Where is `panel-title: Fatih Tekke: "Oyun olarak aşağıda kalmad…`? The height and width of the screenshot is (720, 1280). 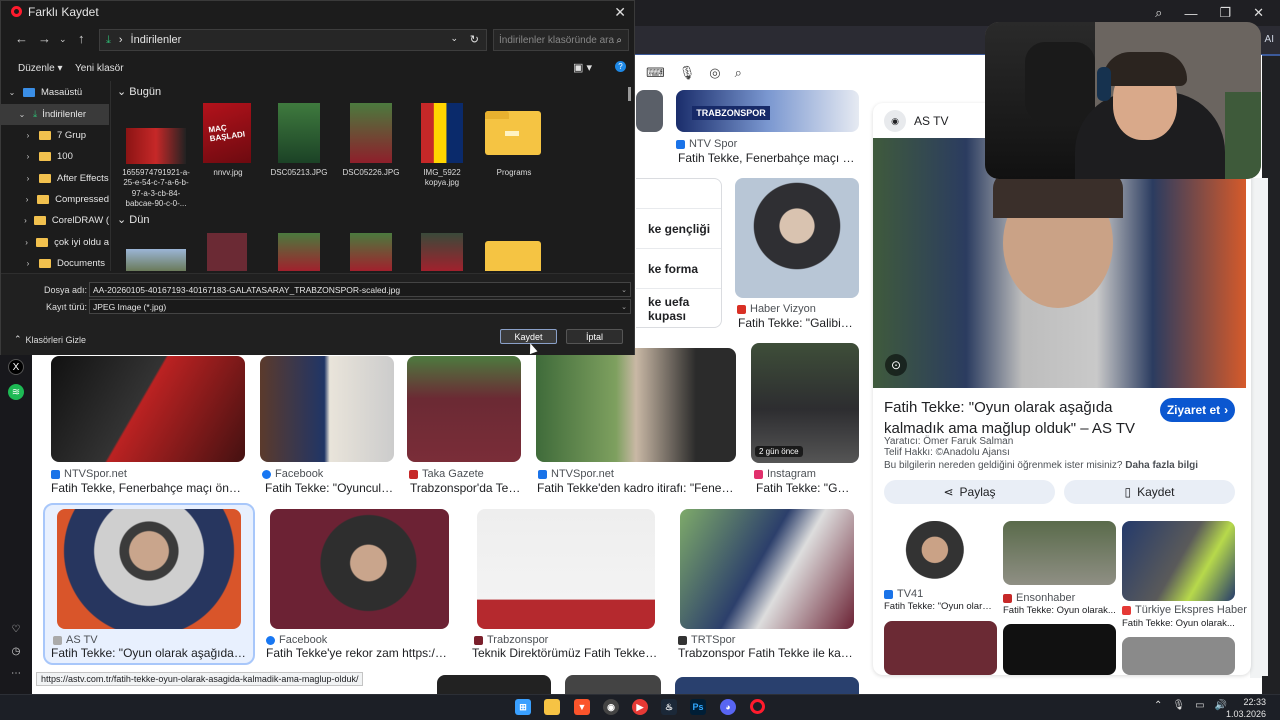
panel-title: Fatih Tekke: "Oyun olarak aşağıda kalmad… is located at coordinates (1019, 418).